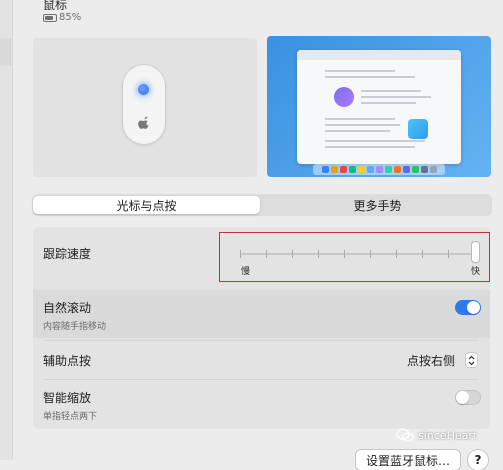 The height and width of the screenshot is (470, 503). Describe the element at coordinates (476, 272) in the screenshot. I see `slider-max-label: 快` at that location.